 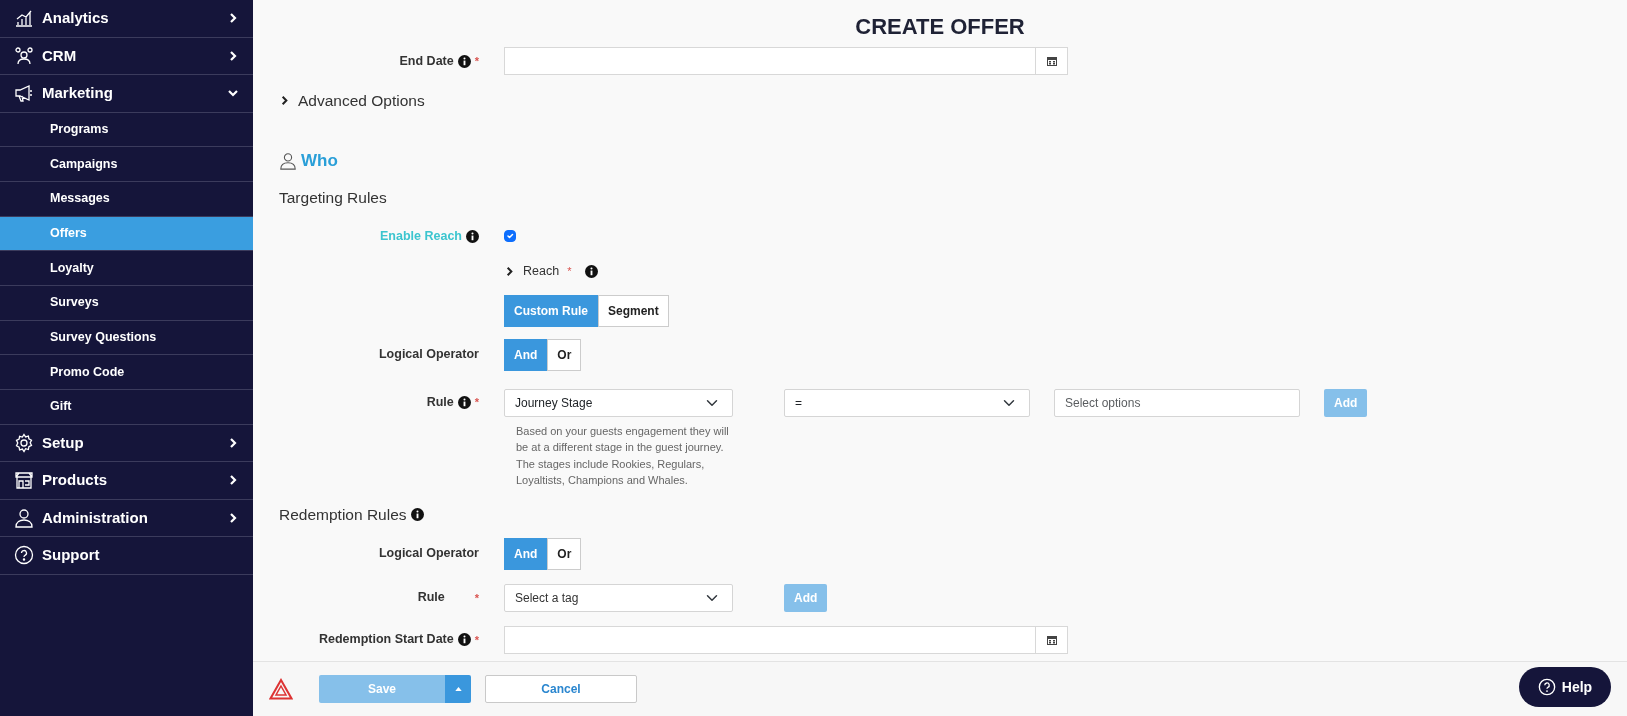 I want to click on advanced-options-toggle: Advanced Options, so click(x=352, y=101).